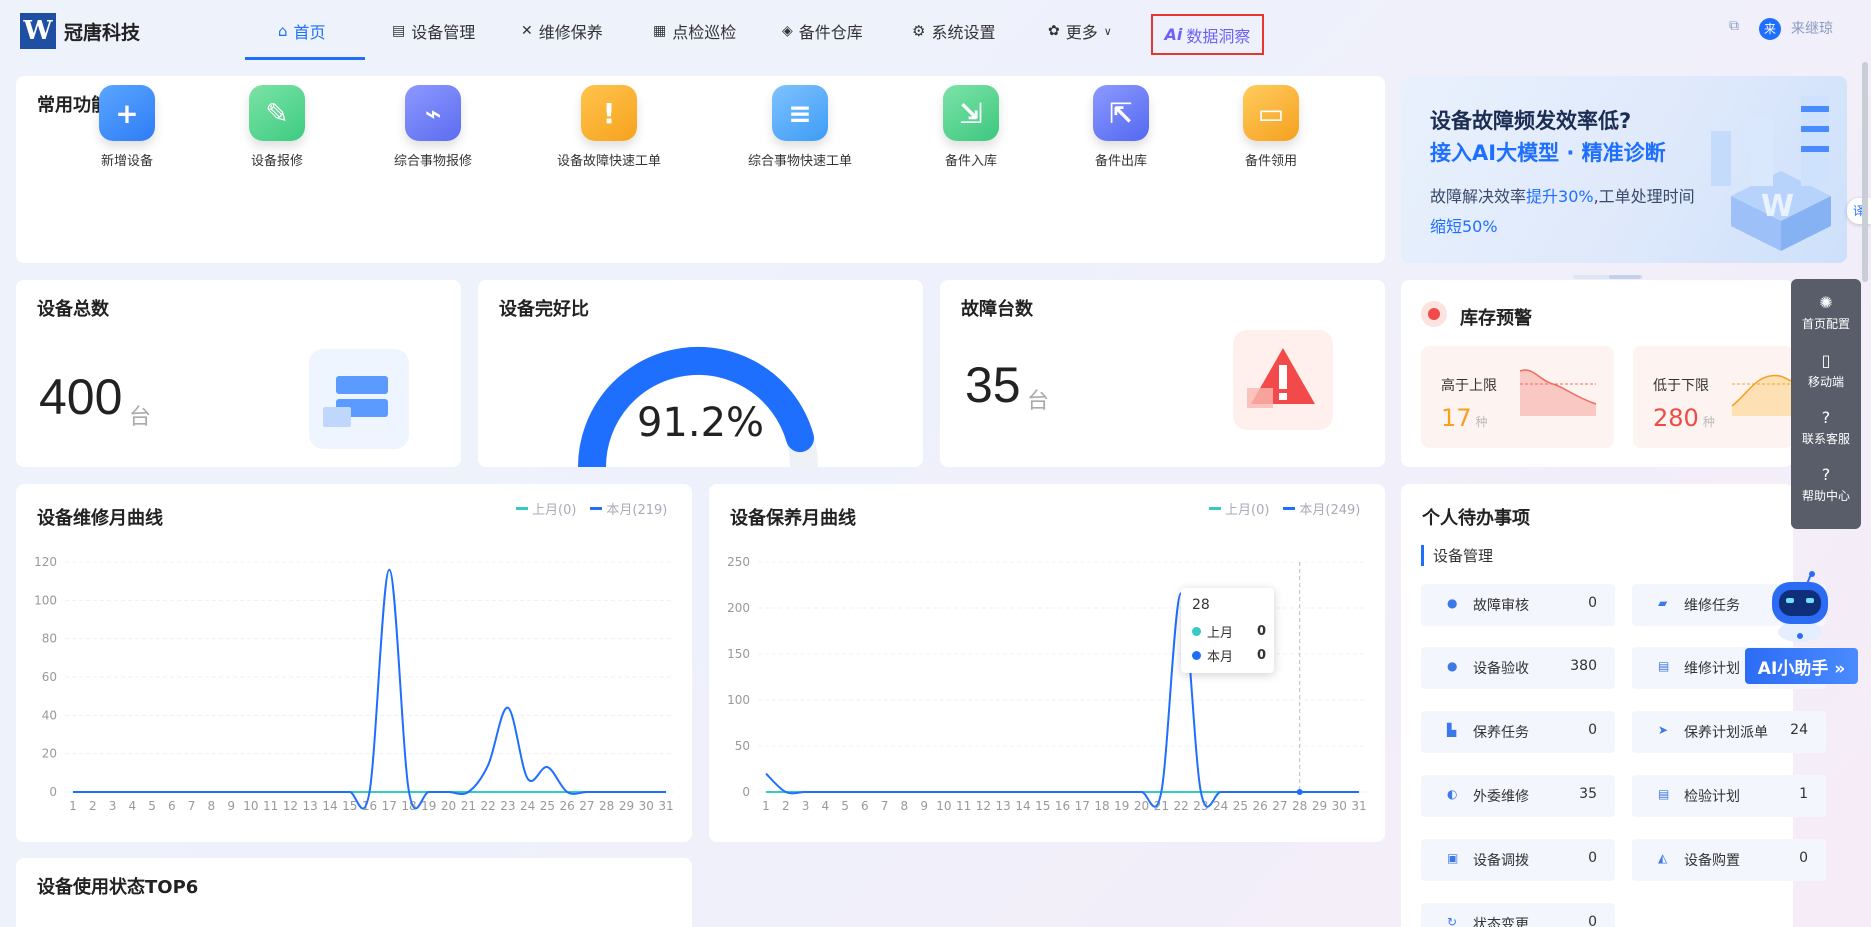  I want to click on tool-mobile: ▯ 移动端, so click(1826, 370).